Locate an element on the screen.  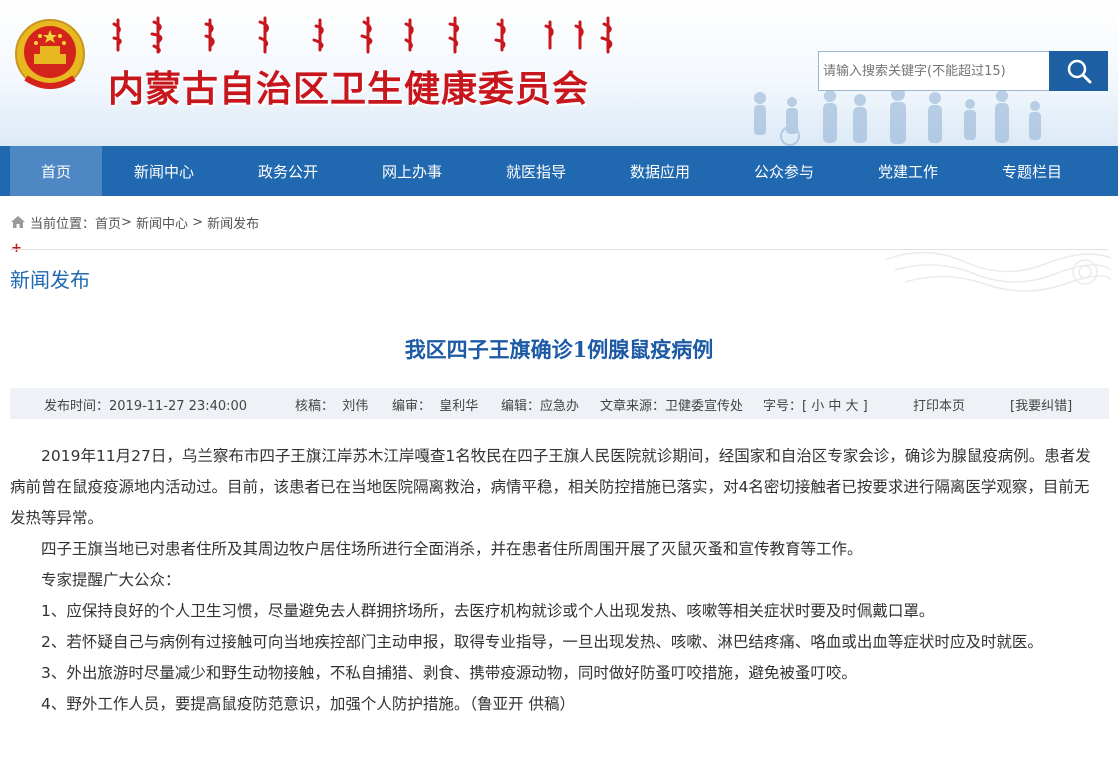
search-field is located at coordinates (934, 71).